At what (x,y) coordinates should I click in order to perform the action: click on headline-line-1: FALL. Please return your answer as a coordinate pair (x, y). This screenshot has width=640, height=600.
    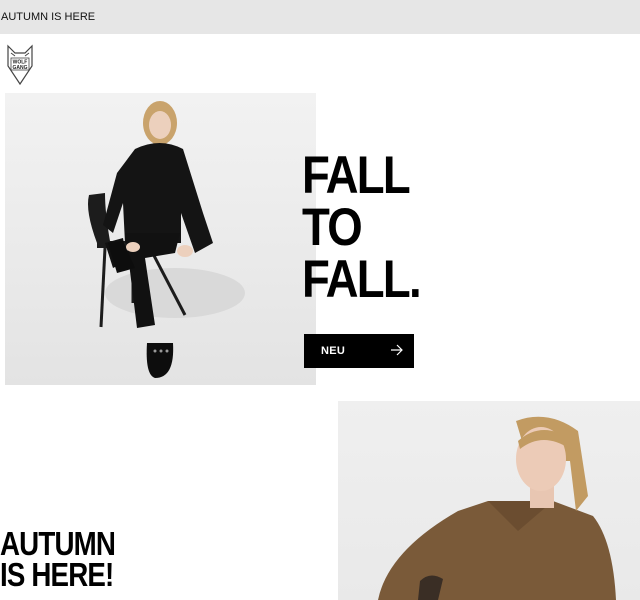
    Looking at the image, I should click on (356, 175).